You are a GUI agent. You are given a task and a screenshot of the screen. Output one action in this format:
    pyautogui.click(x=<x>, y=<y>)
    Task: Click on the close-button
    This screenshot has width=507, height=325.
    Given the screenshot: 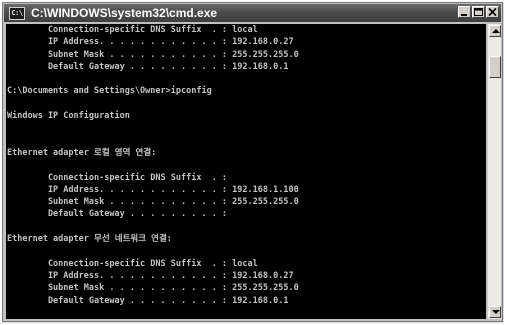 What is the action you would take?
    pyautogui.click(x=492, y=12)
    